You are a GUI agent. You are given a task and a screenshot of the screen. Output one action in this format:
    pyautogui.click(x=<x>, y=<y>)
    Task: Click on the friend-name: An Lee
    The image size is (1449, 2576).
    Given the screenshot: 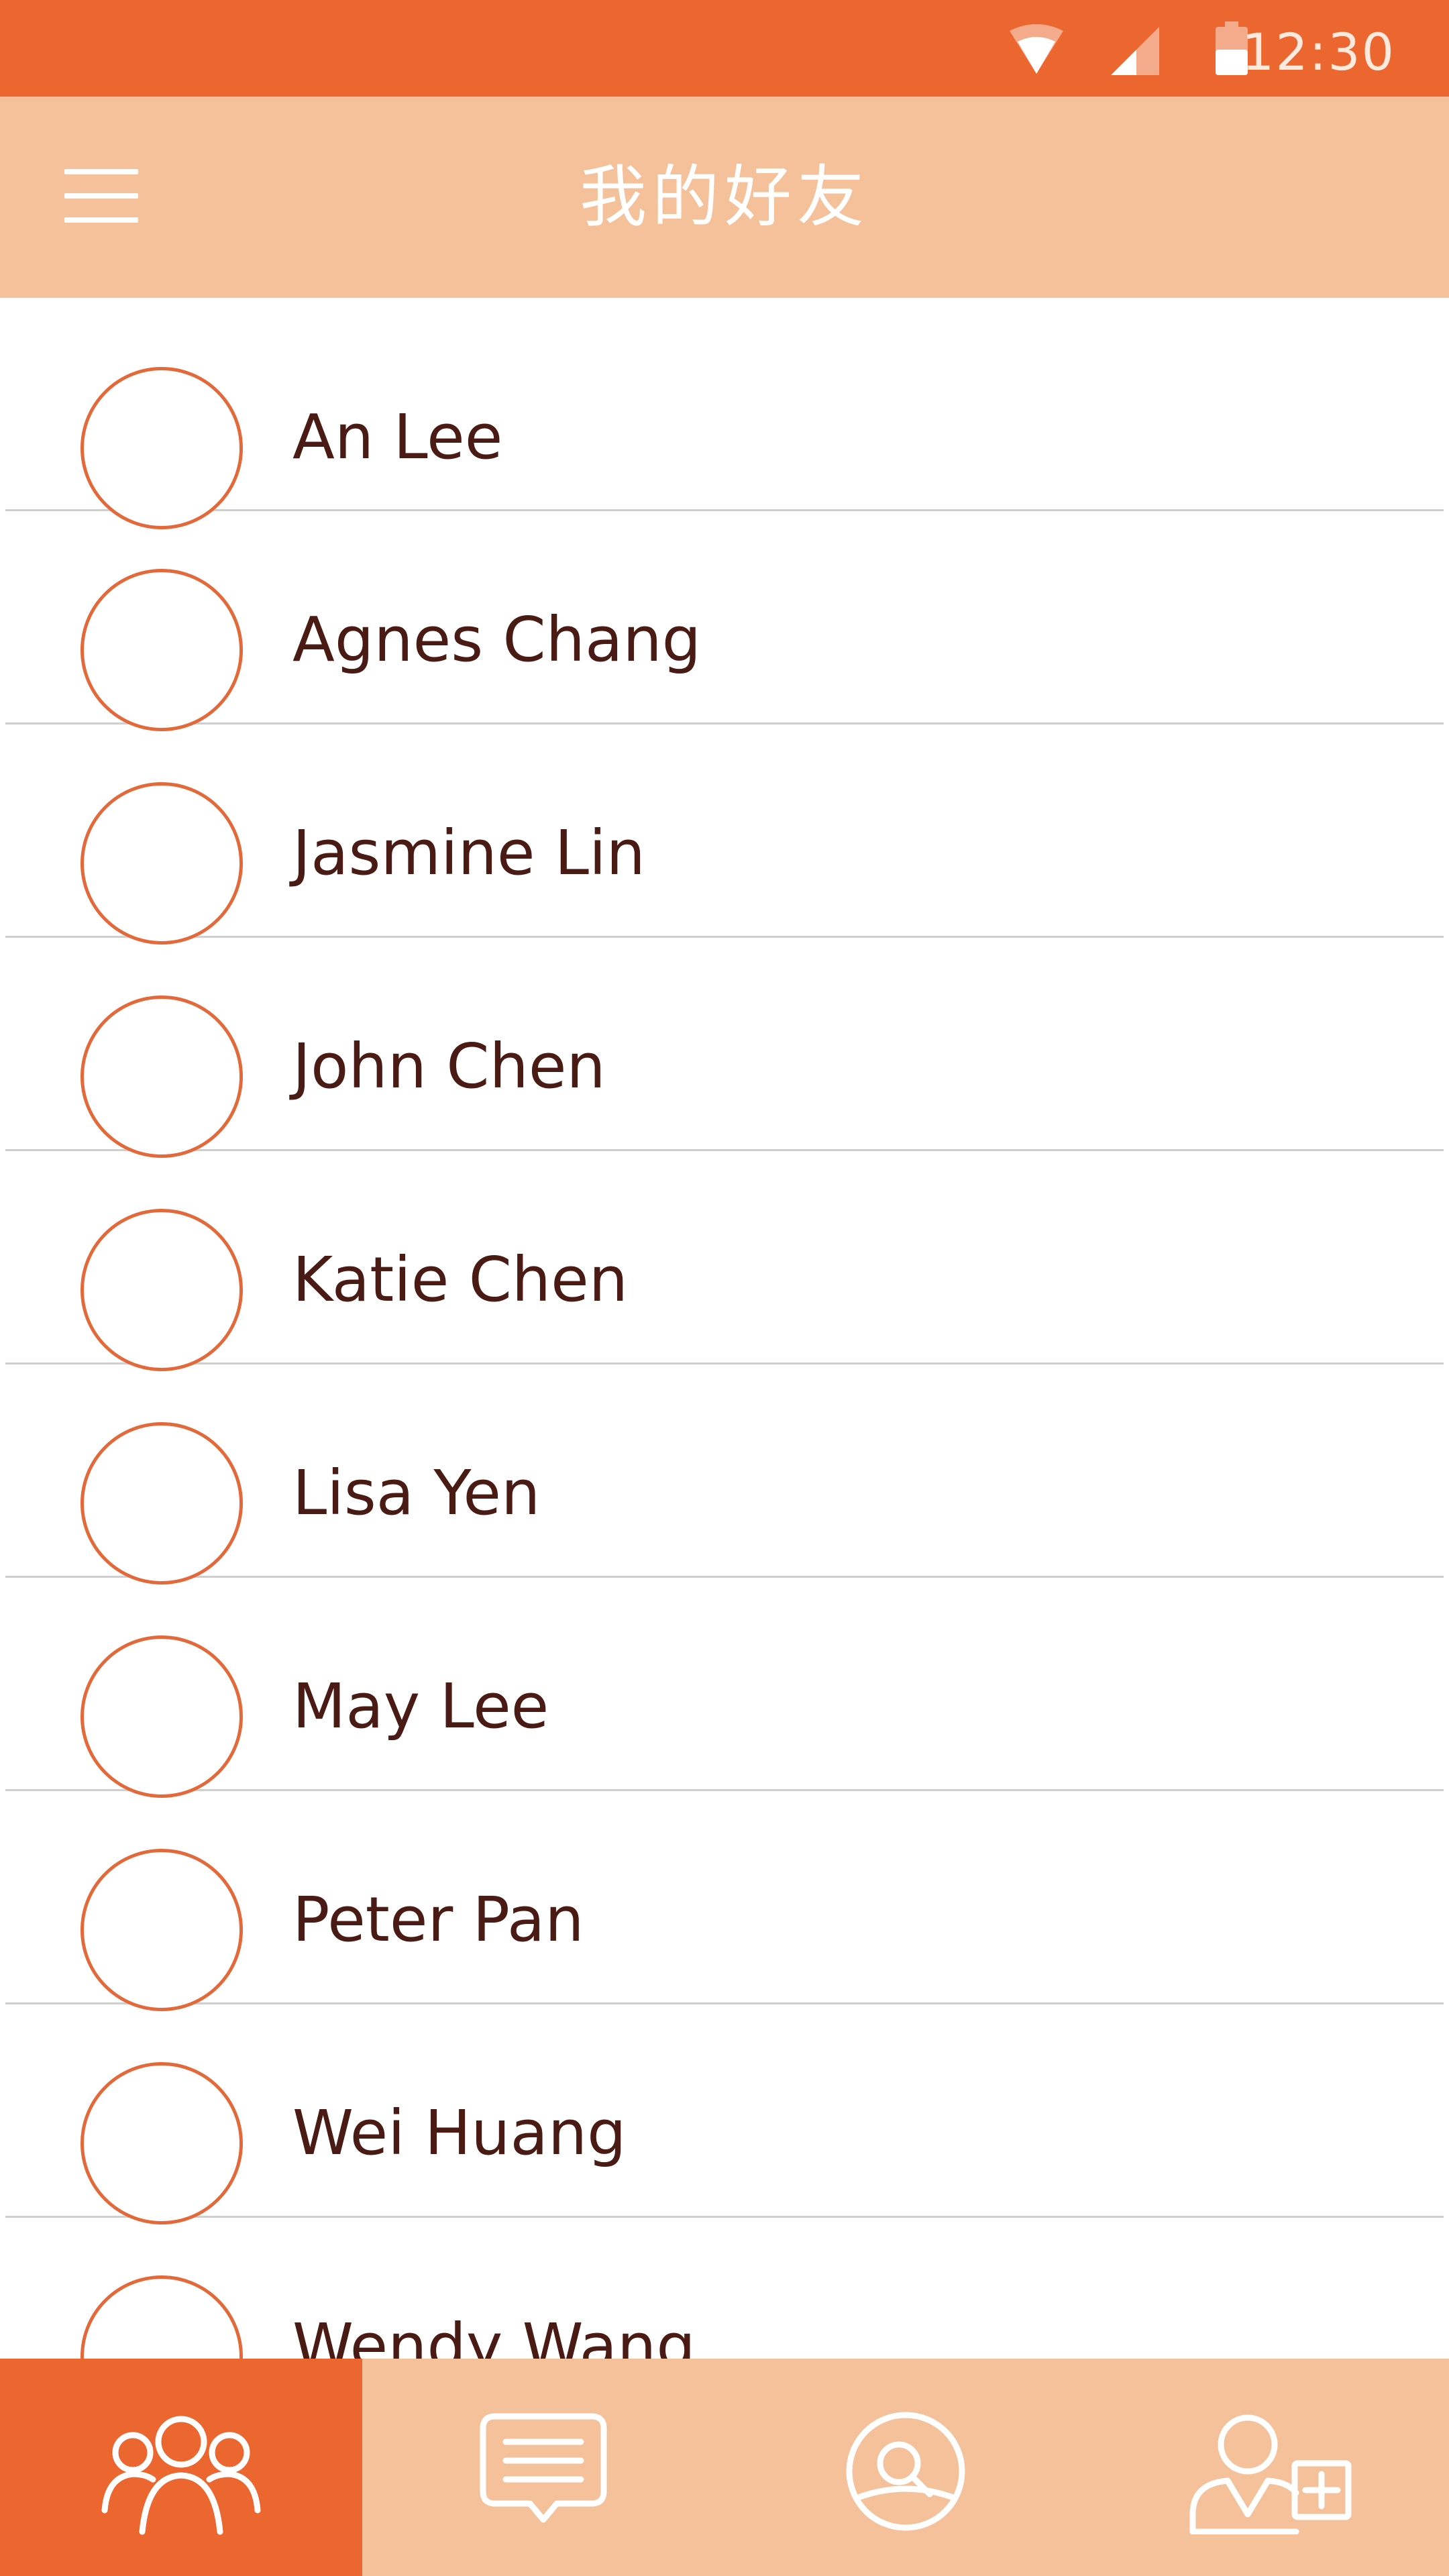 What is the action you would take?
    pyautogui.click(x=397, y=437)
    